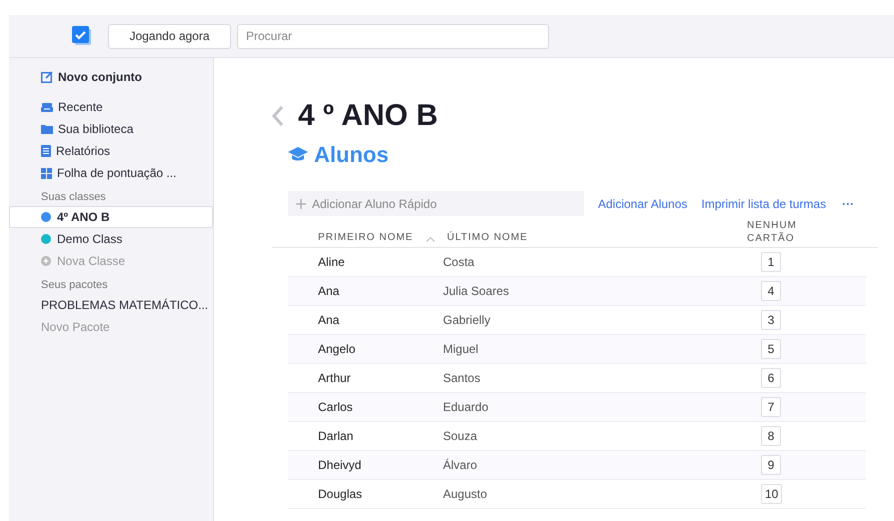 The height and width of the screenshot is (521, 894). I want to click on last-name-cell-text: Gabrielly, so click(467, 320).